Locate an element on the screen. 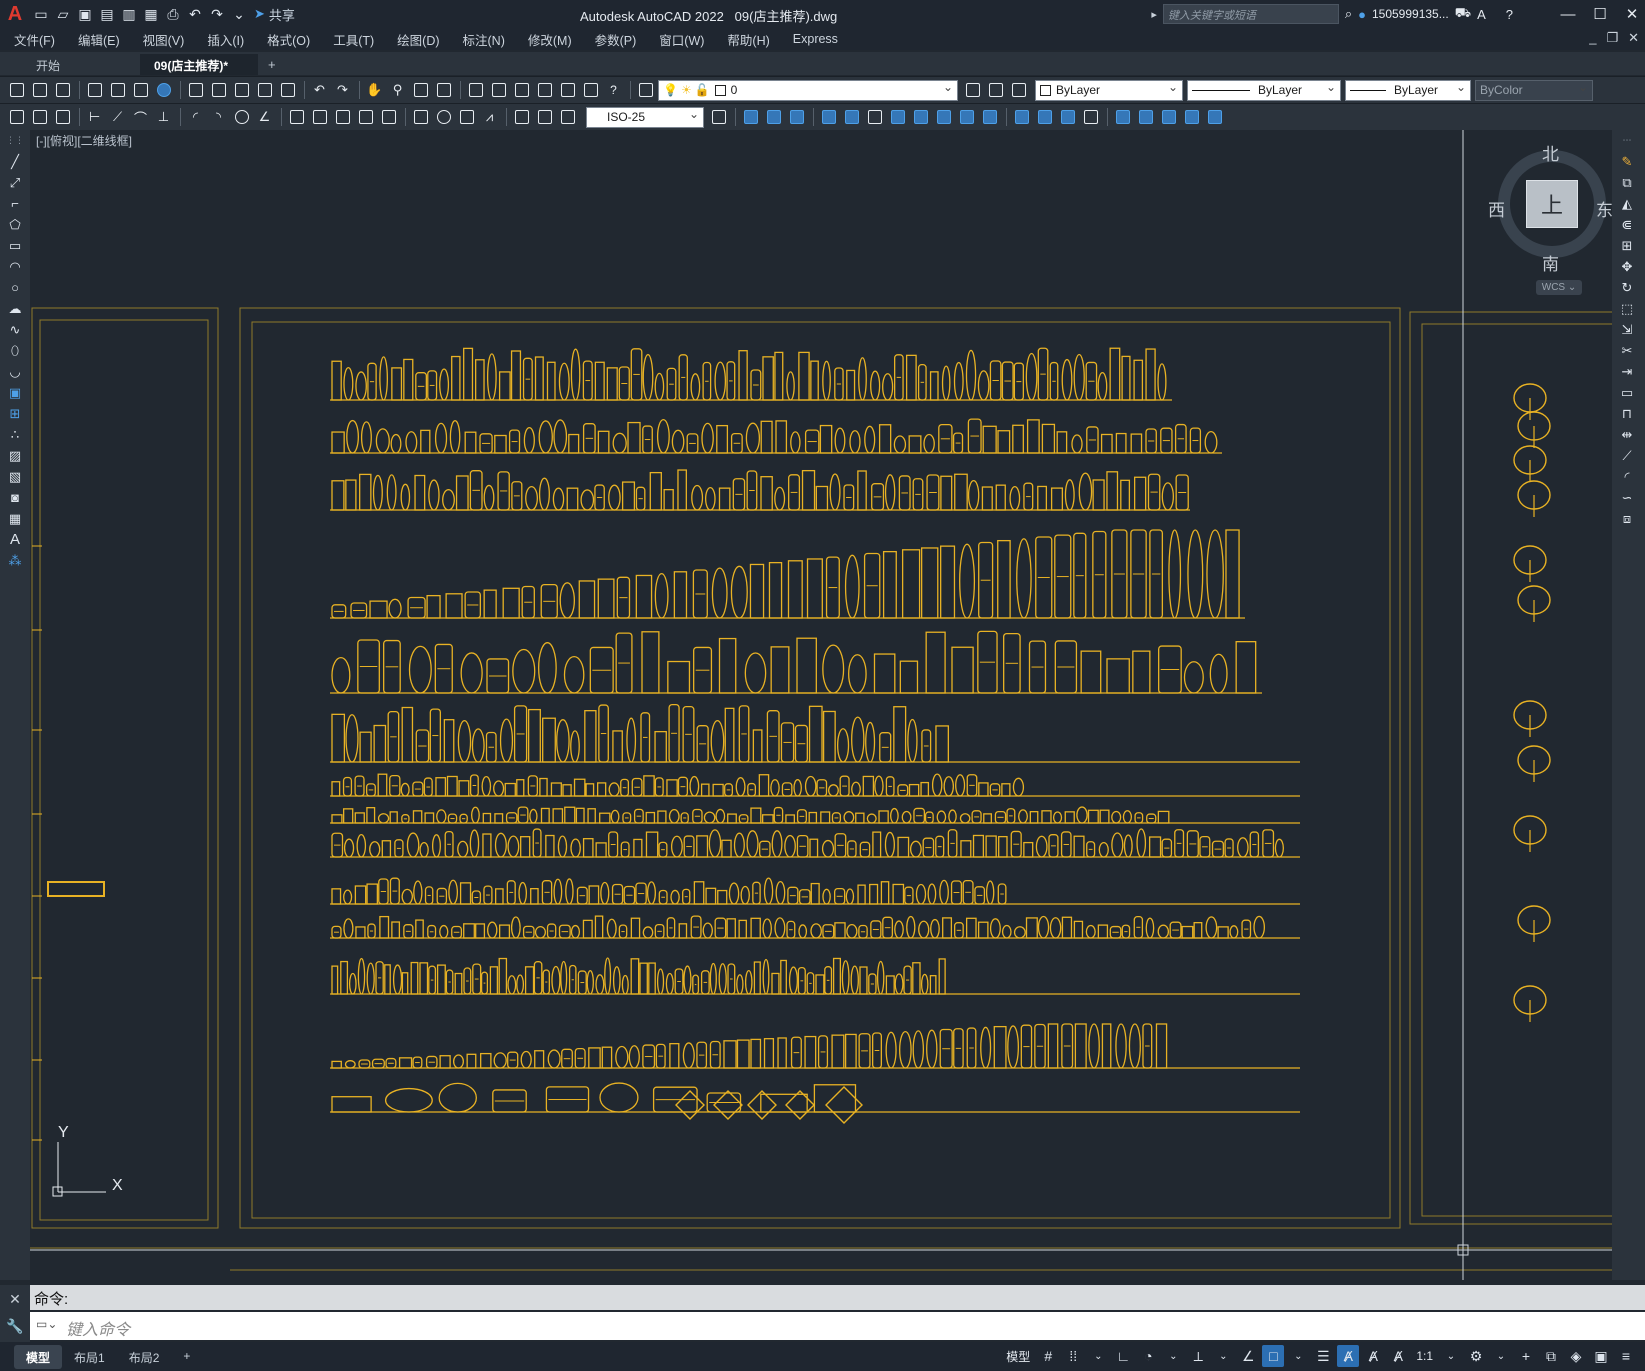  dim-jogged-icon: ◝ is located at coordinates (218, 117).